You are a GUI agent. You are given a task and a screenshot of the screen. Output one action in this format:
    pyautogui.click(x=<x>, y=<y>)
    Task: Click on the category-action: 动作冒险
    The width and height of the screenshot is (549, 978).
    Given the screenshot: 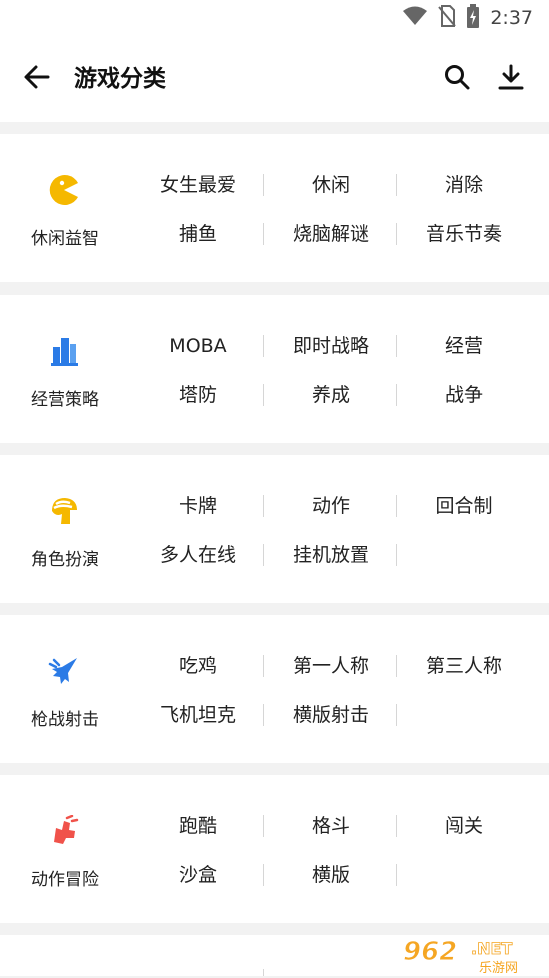 What is the action you would take?
    pyautogui.click(x=66, y=849)
    